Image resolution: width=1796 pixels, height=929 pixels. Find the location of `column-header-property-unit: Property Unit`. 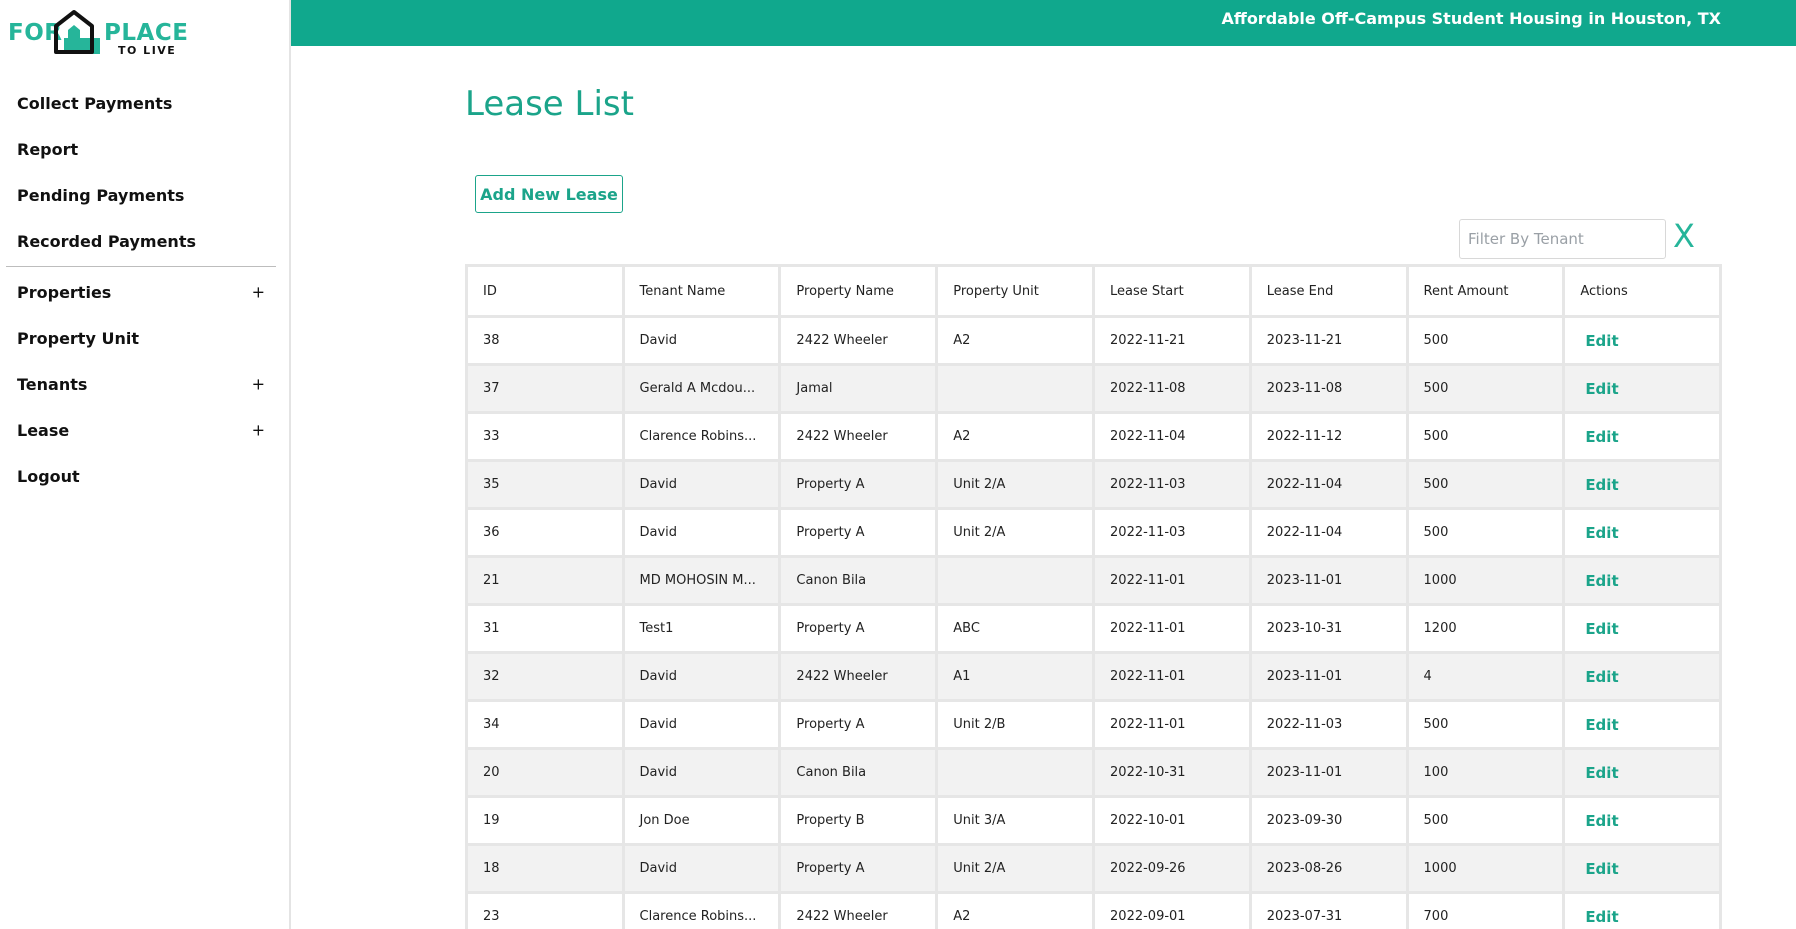

column-header-property-unit: Property Unit is located at coordinates (1015, 291).